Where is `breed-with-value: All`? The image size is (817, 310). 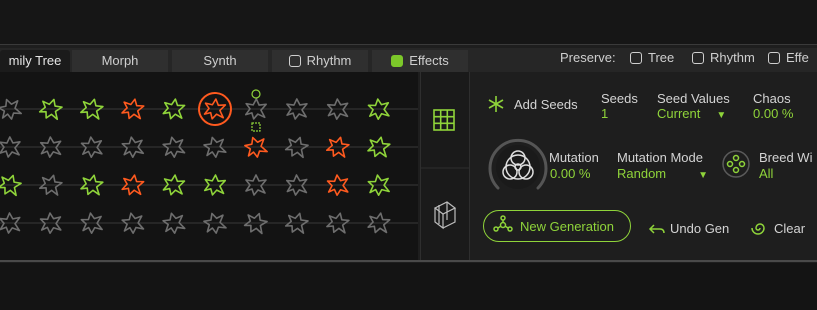
breed-with-value: All is located at coordinates (766, 173).